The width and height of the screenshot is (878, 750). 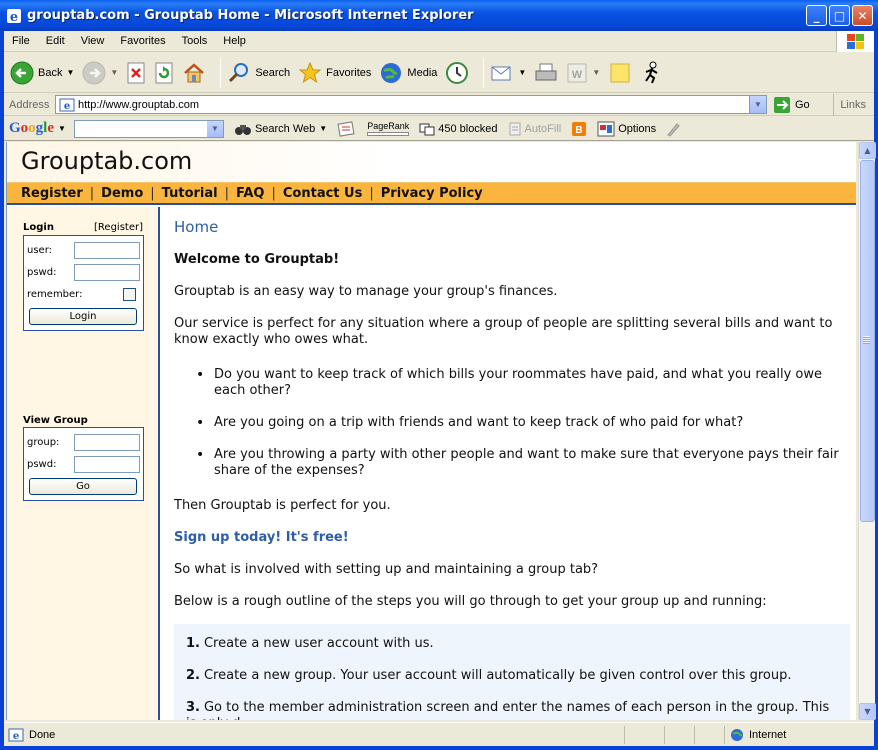 I want to click on print-button, so click(x=546, y=73).